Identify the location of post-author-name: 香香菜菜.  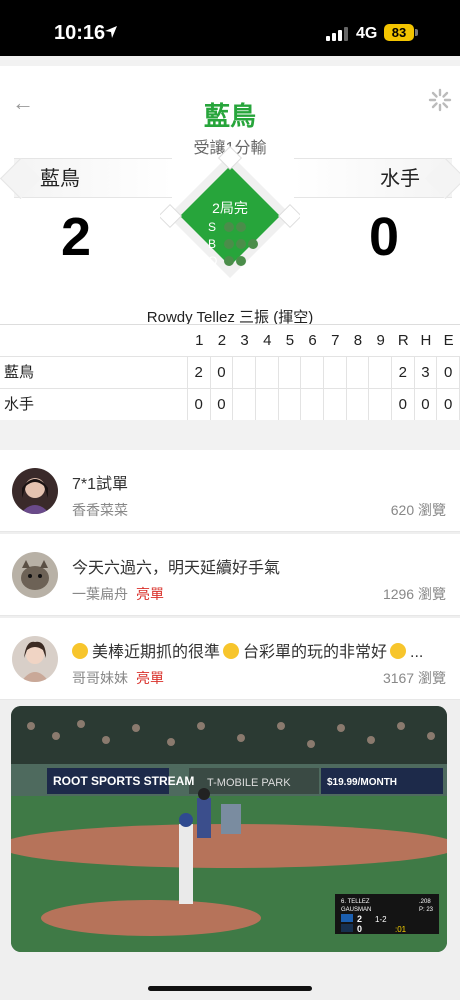
(100, 510).